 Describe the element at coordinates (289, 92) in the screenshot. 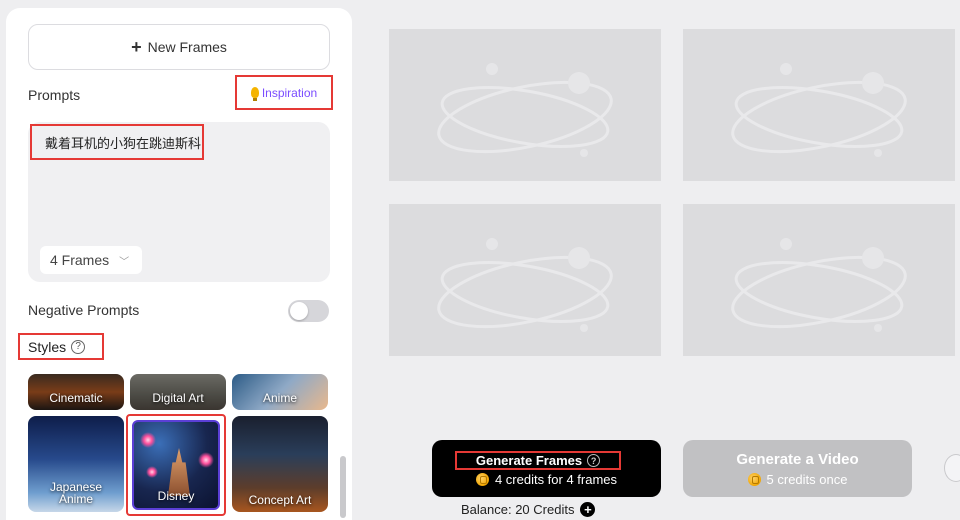

I see `inspiration-label: Inspiration` at that location.